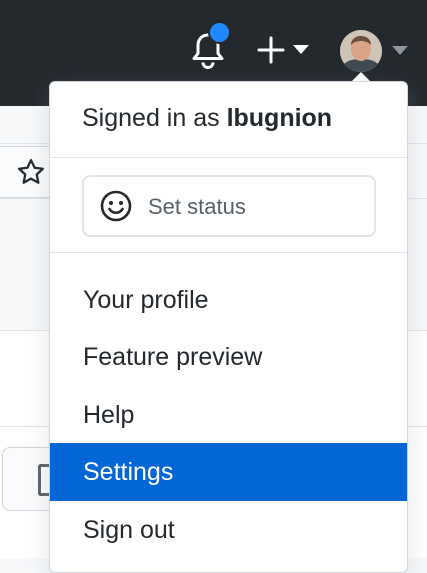 This screenshot has height=573, width=427. Describe the element at coordinates (361, 51) in the screenshot. I see `avatar` at that location.